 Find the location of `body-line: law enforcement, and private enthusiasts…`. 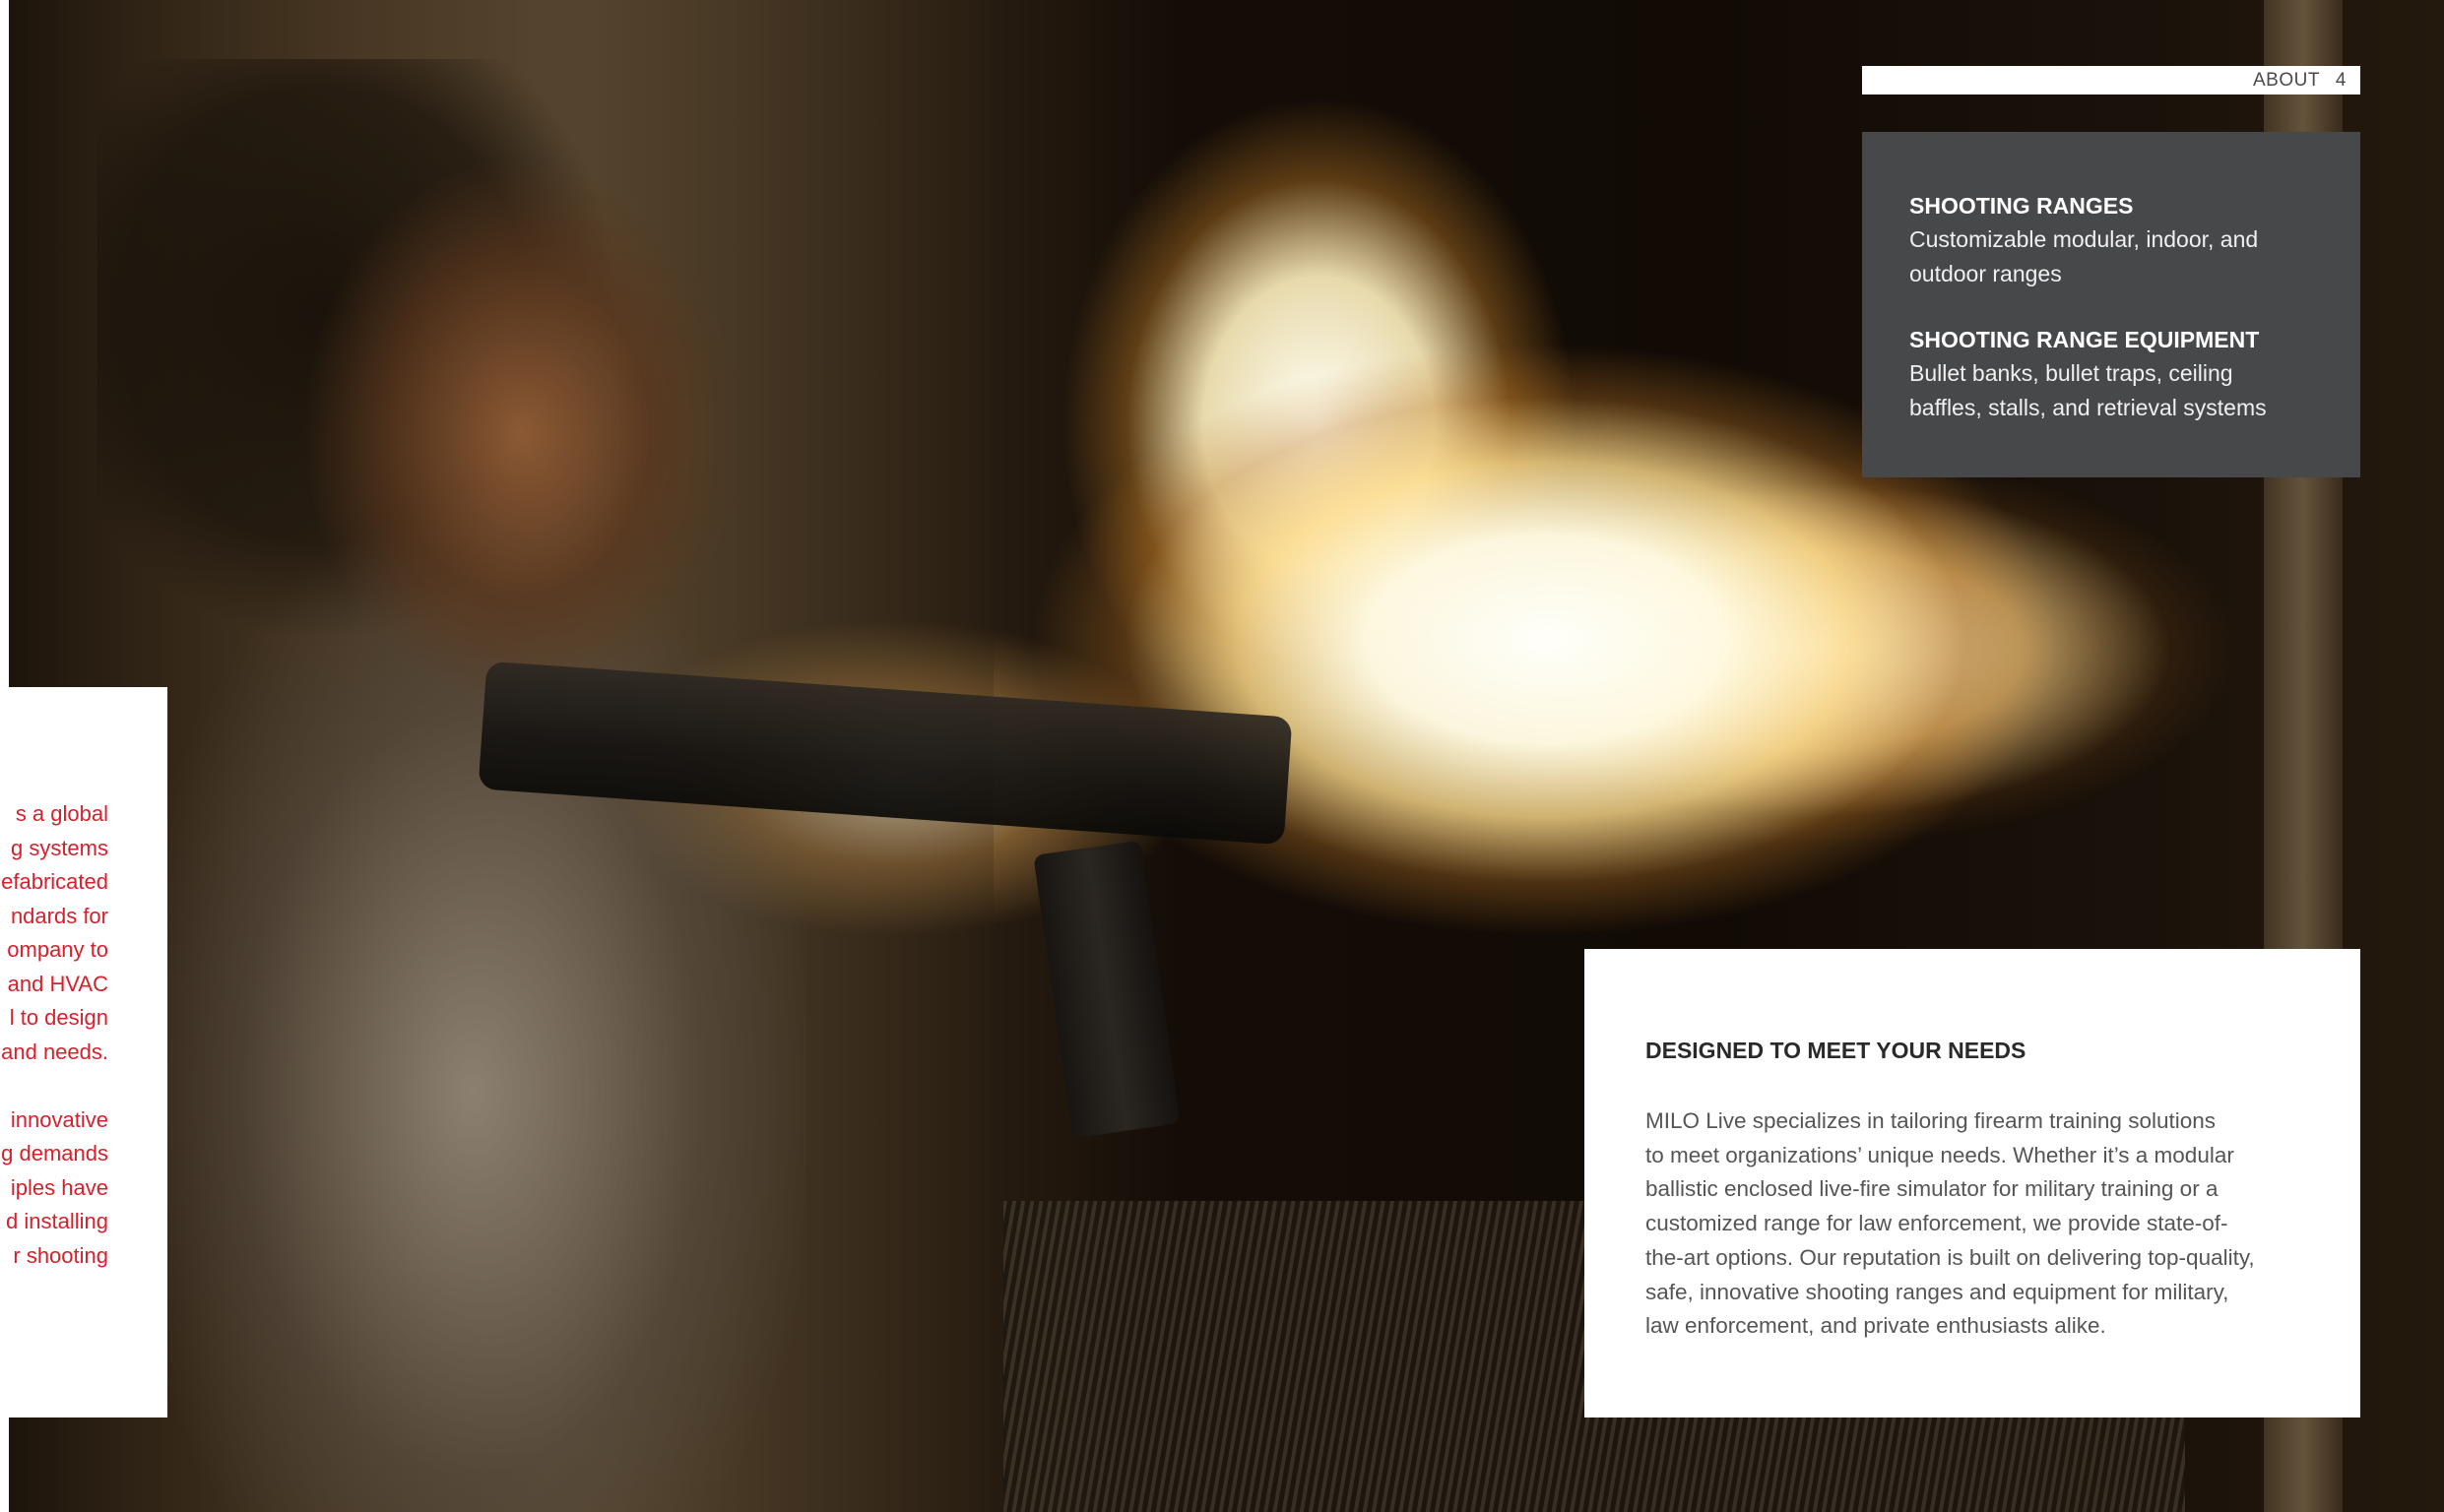

body-line: law enforcement, and private enthusiasts… is located at coordinates (1876, 1326).